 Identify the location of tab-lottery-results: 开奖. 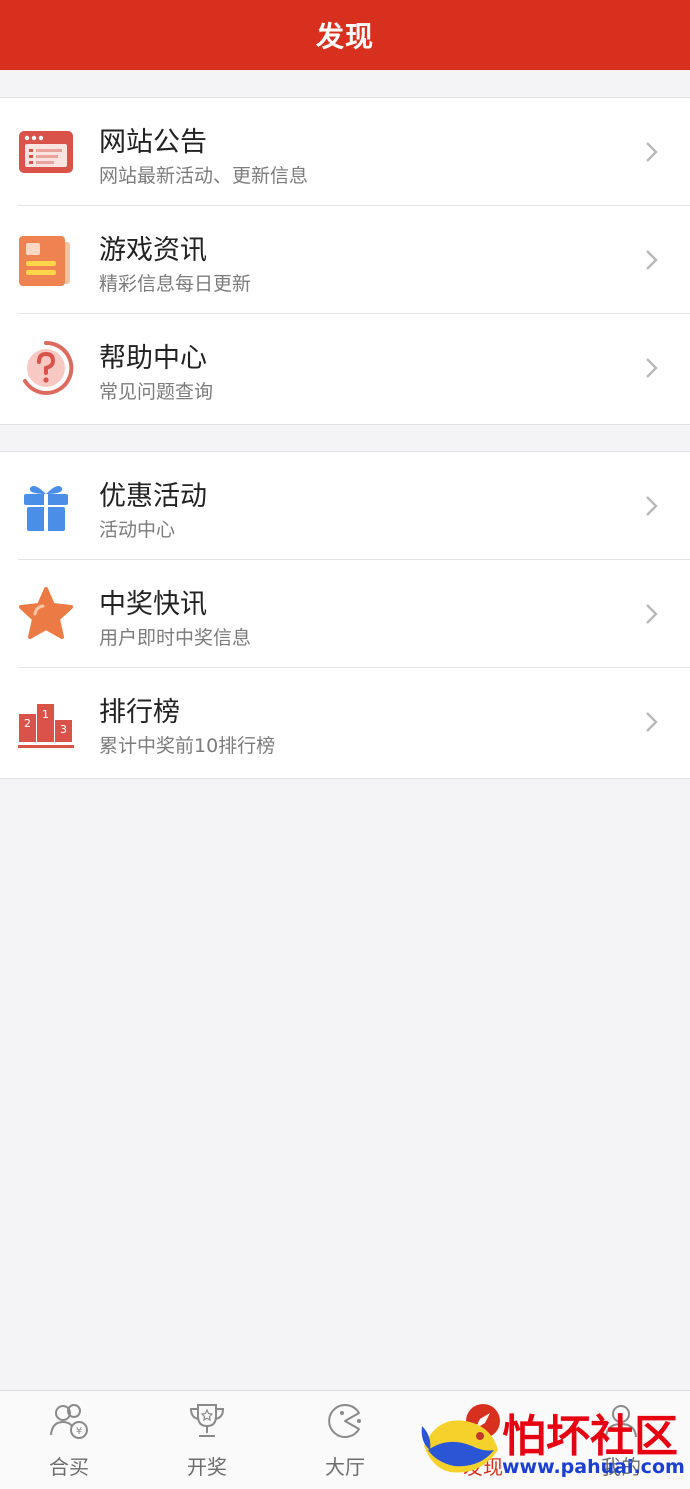
(207, 1440).